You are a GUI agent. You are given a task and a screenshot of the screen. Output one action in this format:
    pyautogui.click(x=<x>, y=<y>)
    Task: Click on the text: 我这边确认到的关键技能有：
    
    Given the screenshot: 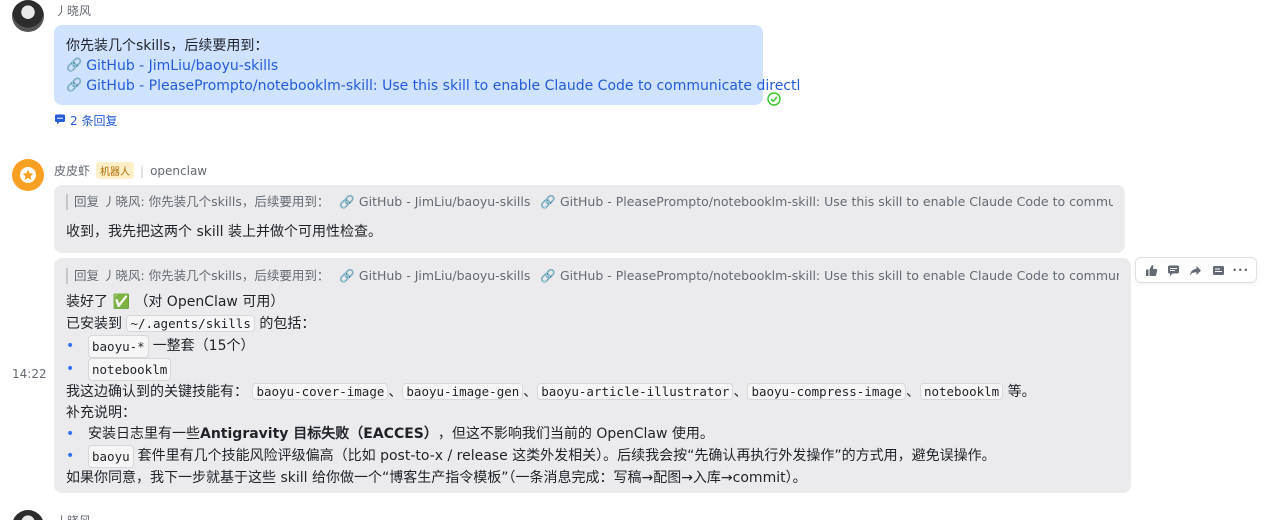 What is the action you would take?
    pyautogui.click(x=157, y=392)
    